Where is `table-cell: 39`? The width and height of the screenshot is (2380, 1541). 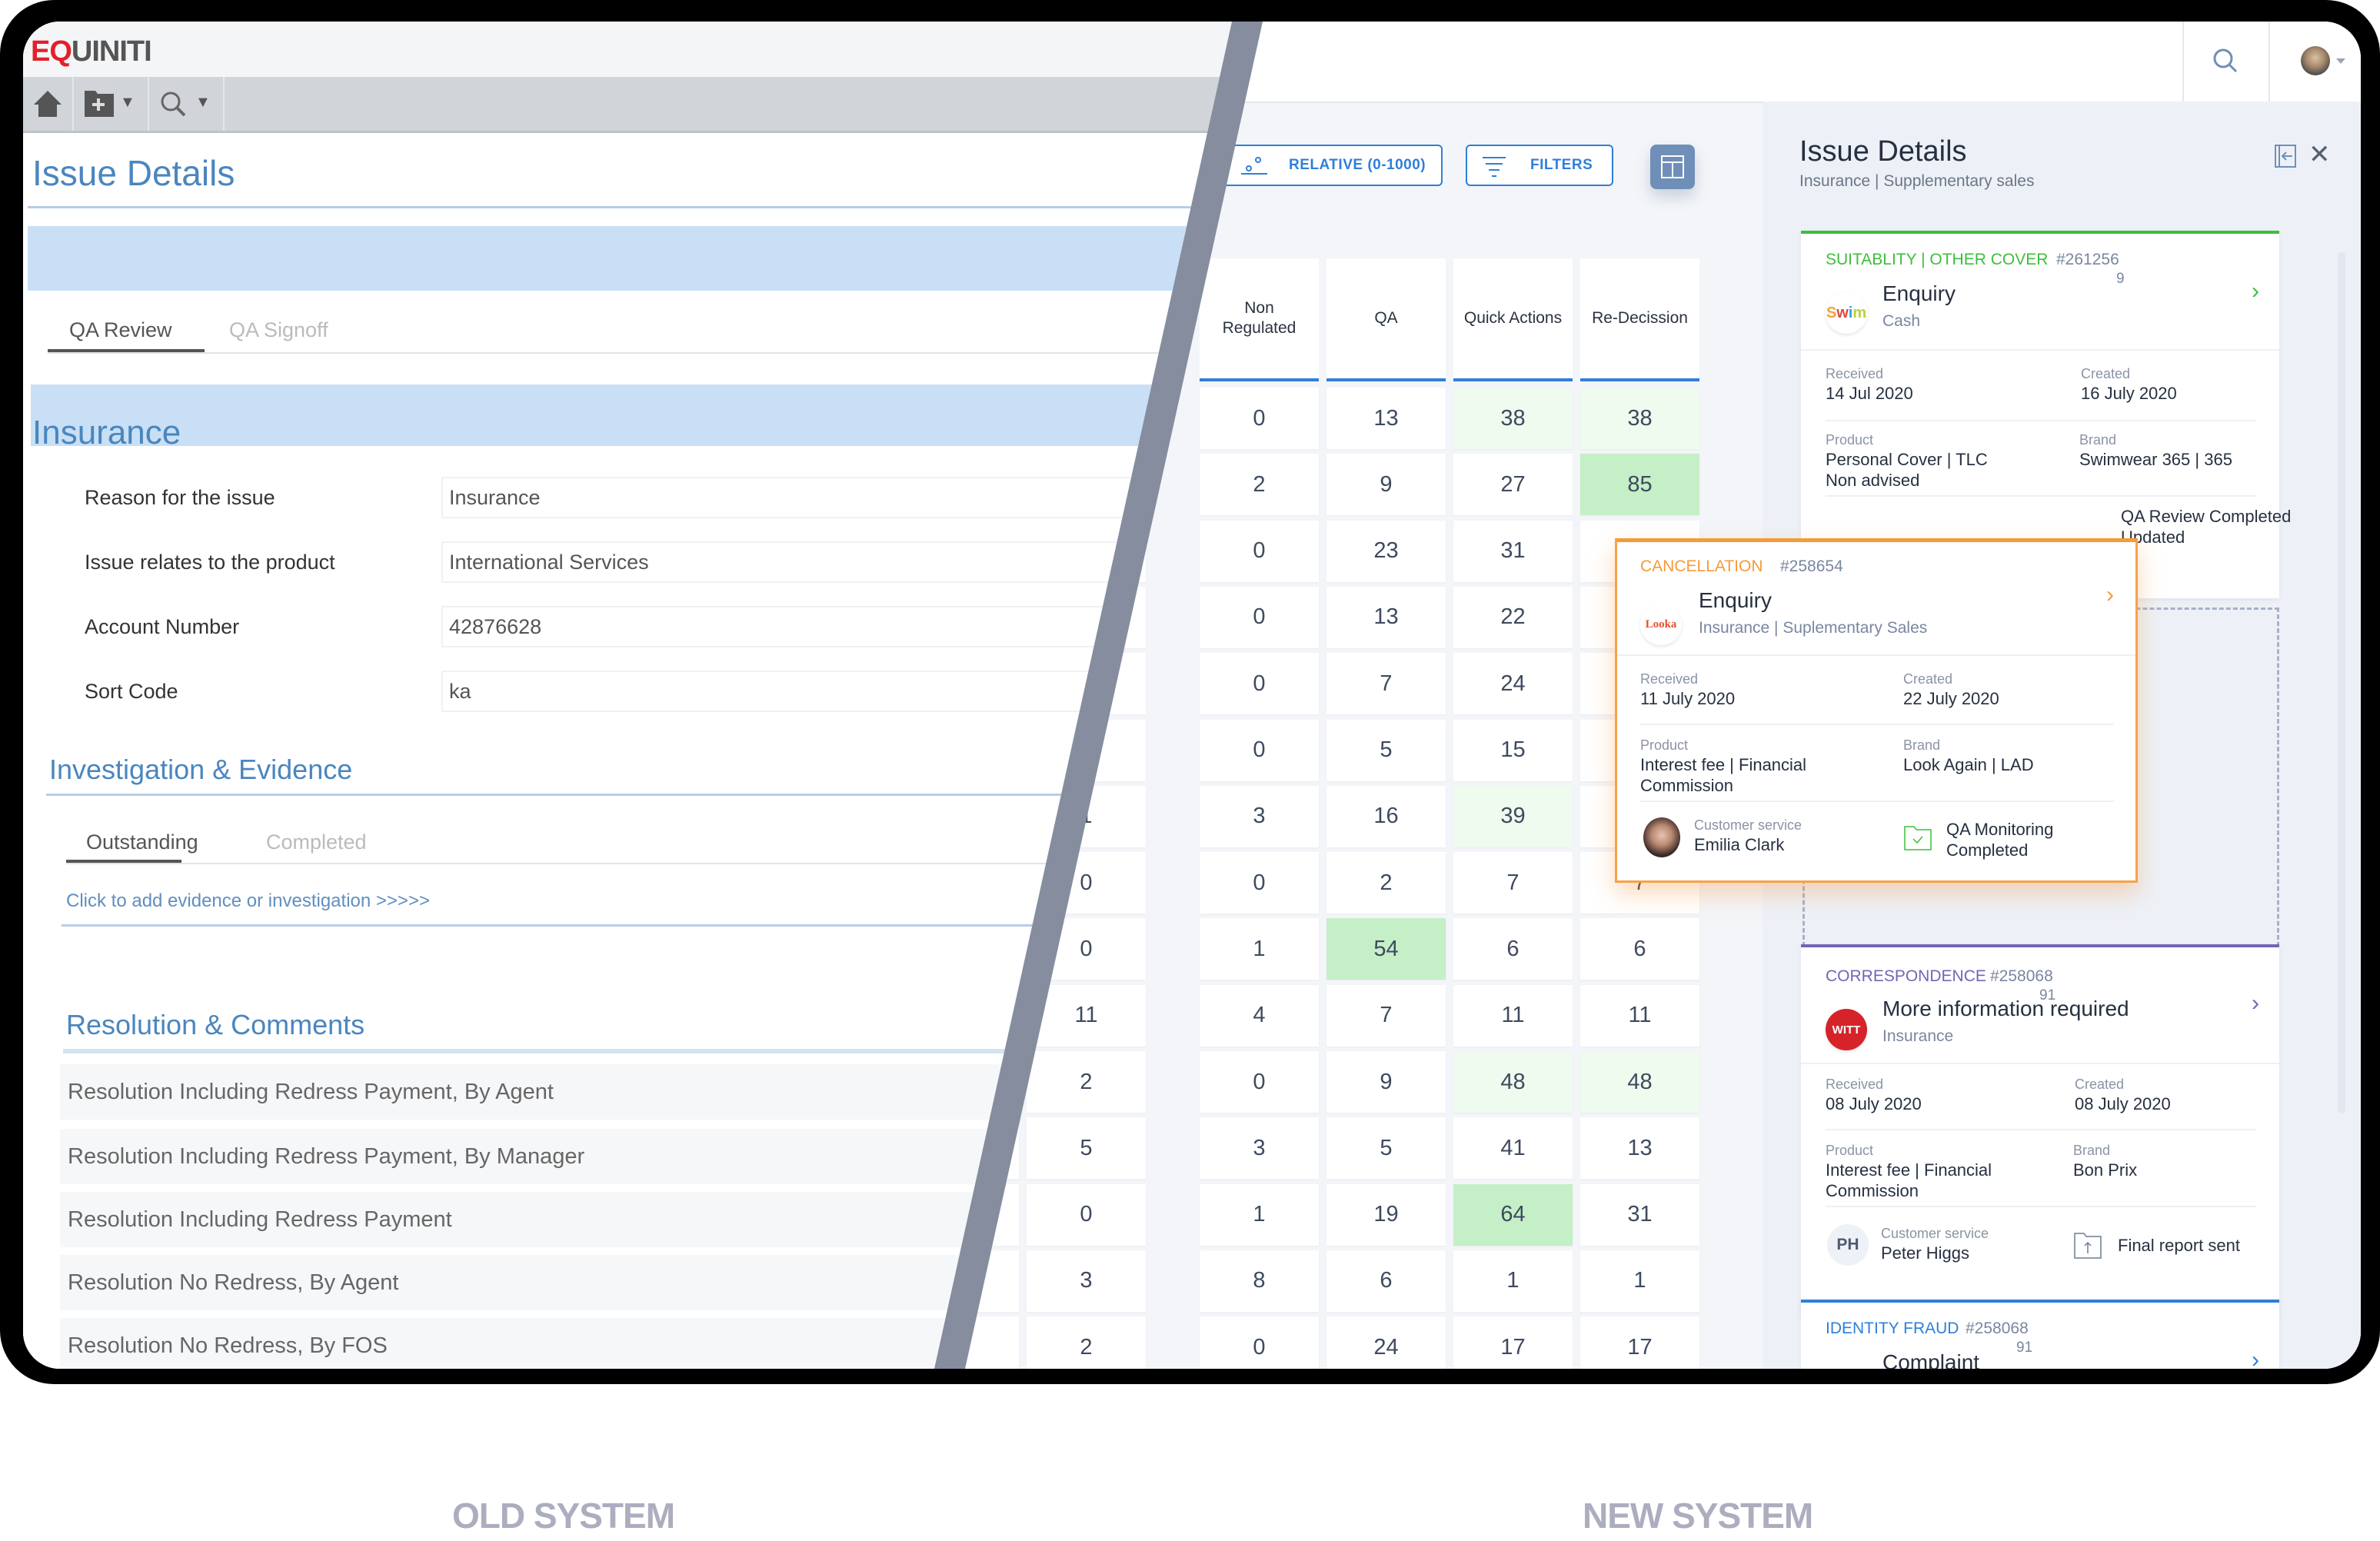
table-cell: 39 is located at coordinates (1513, 816).